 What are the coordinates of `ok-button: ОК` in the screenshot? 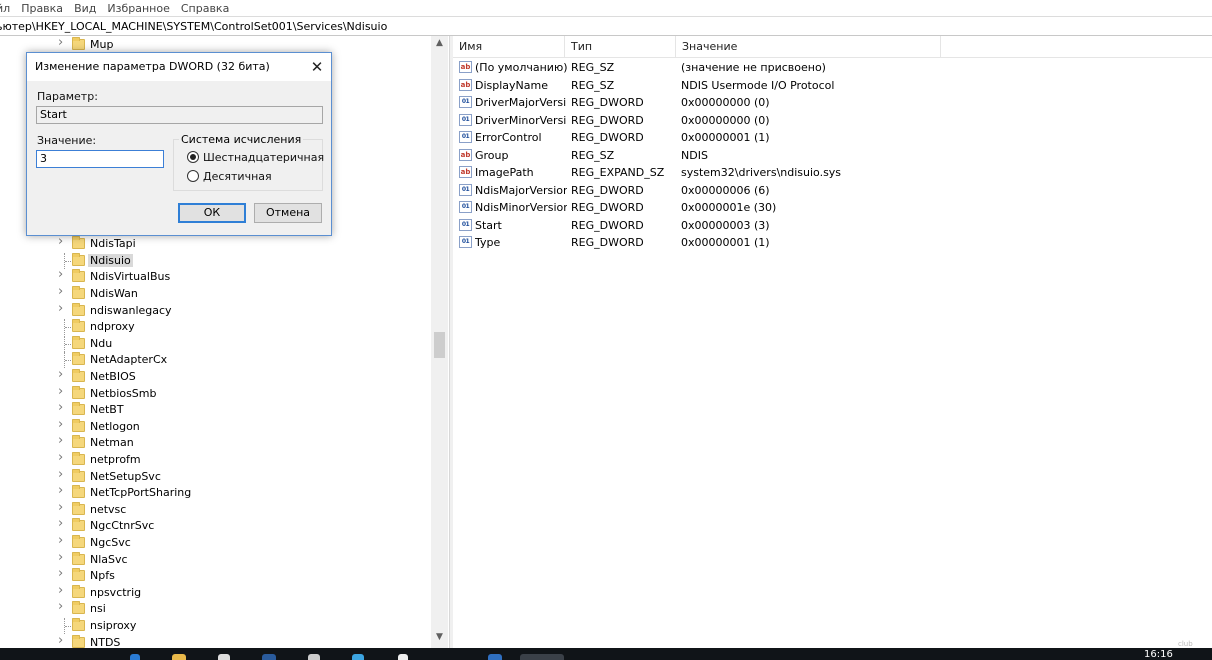 It's located at (212, 213).